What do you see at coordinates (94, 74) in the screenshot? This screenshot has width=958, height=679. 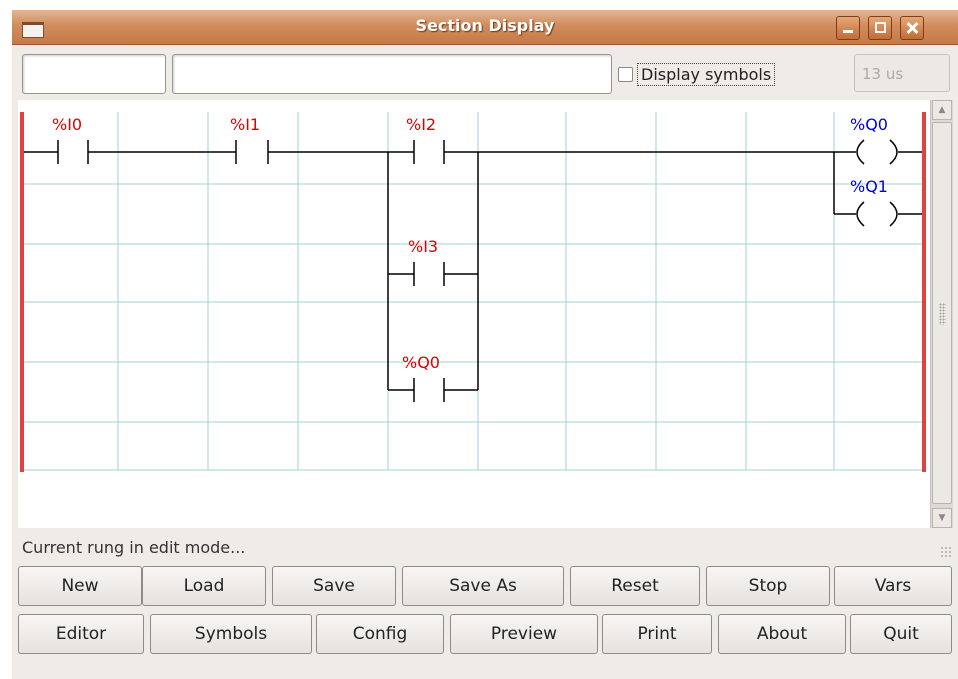 I see `rung-label-field` at bounding box center [94, 74].